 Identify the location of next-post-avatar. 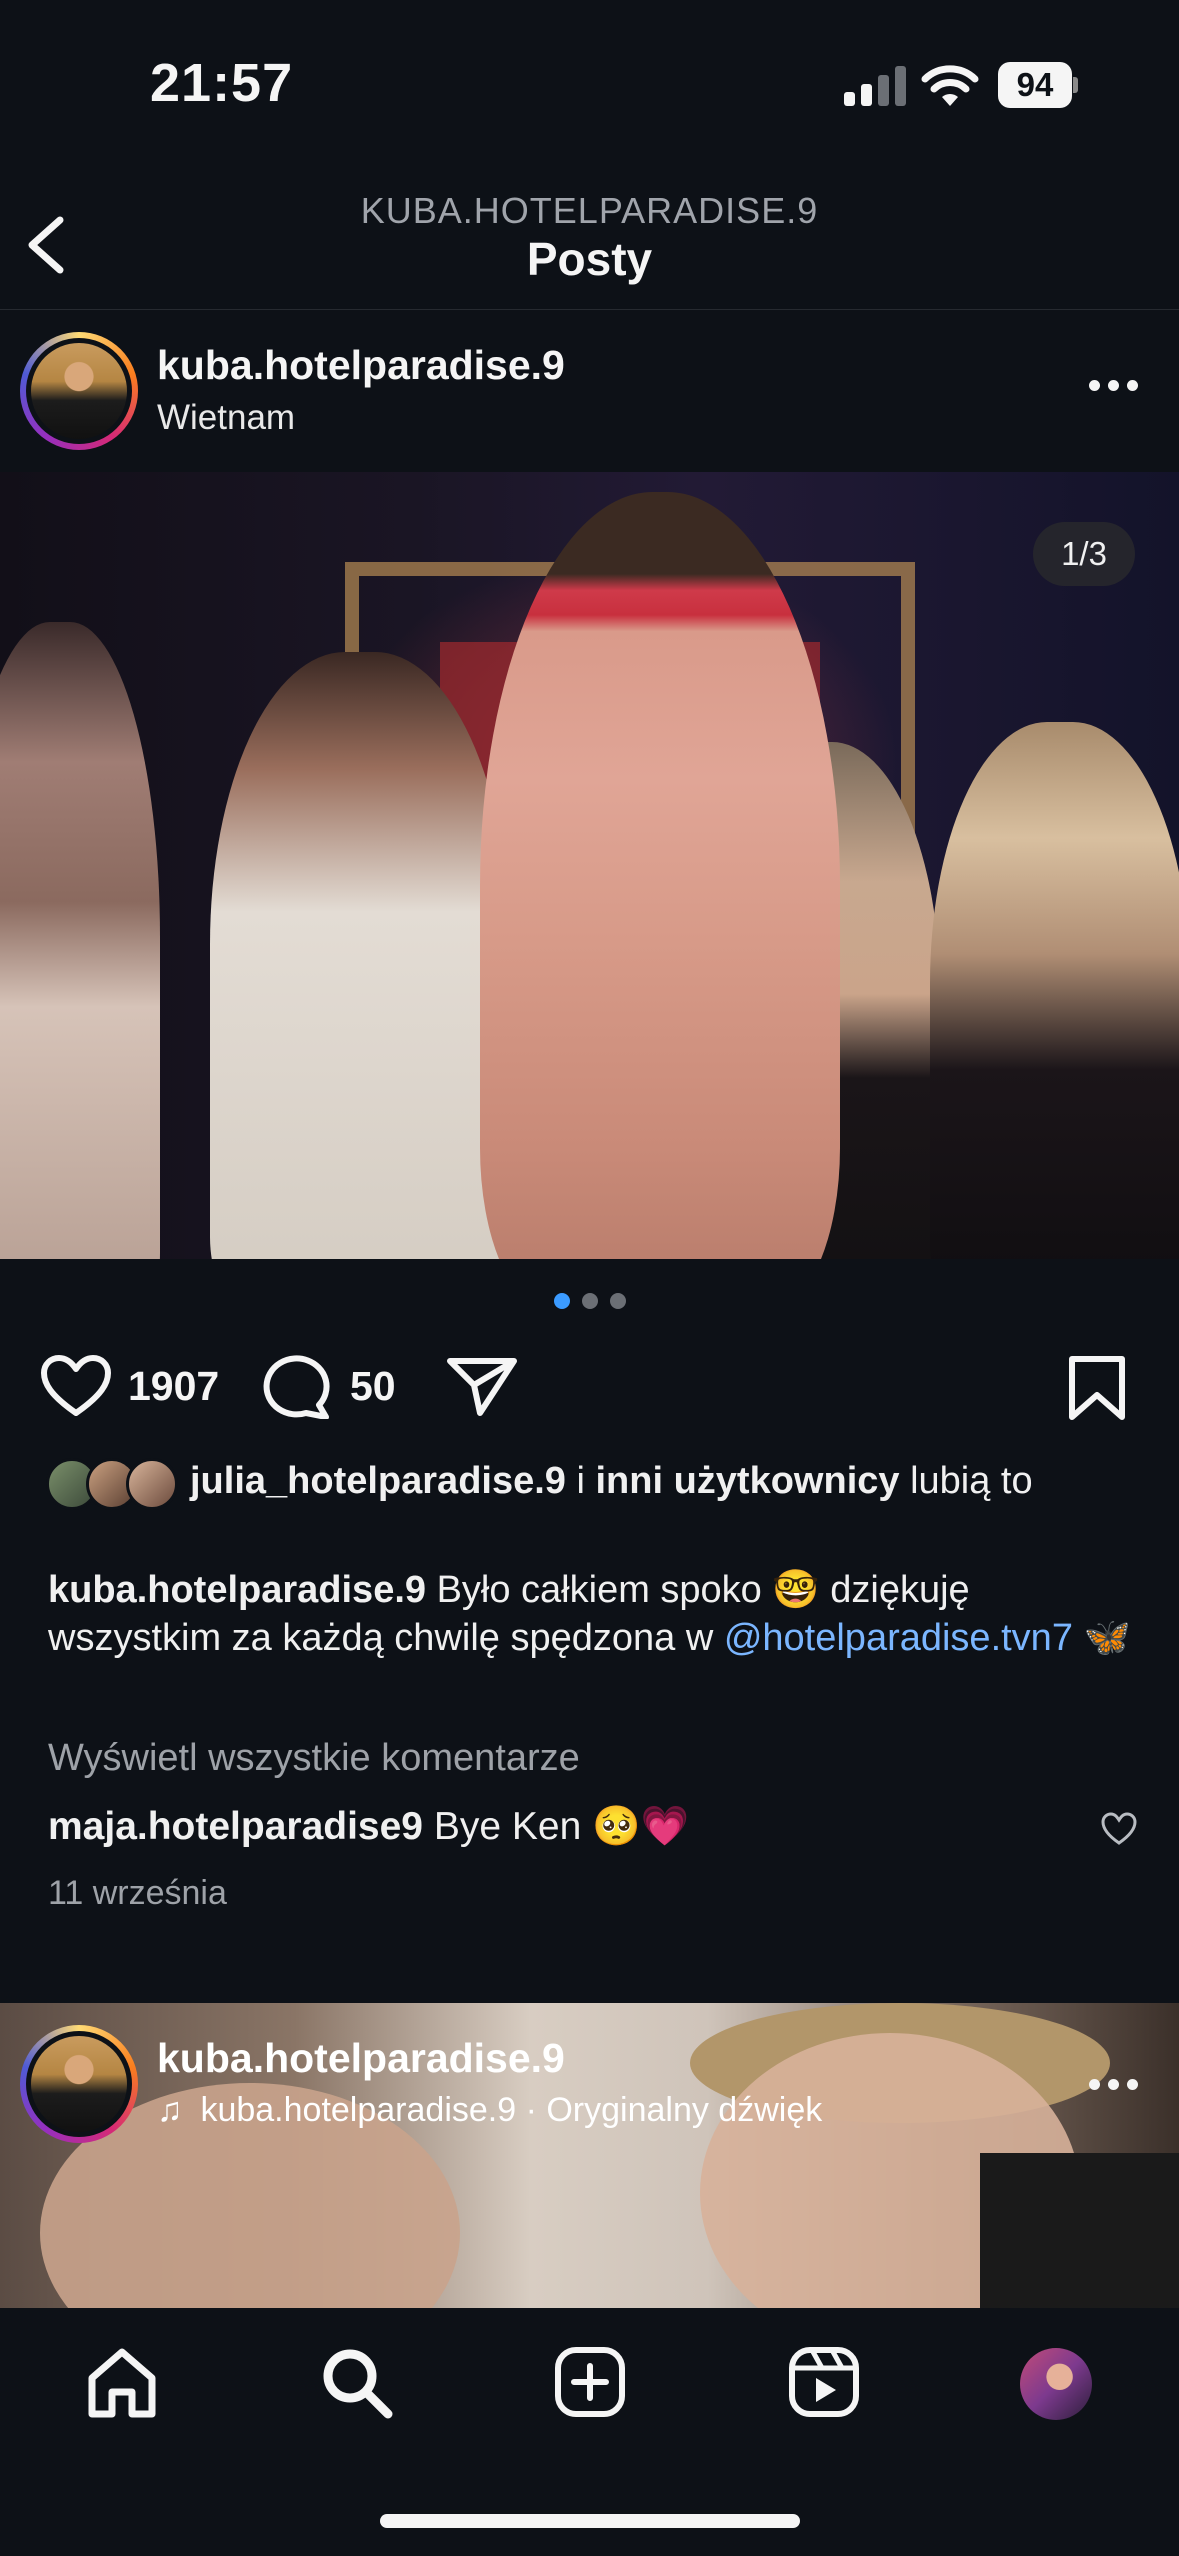
(79, 2084).